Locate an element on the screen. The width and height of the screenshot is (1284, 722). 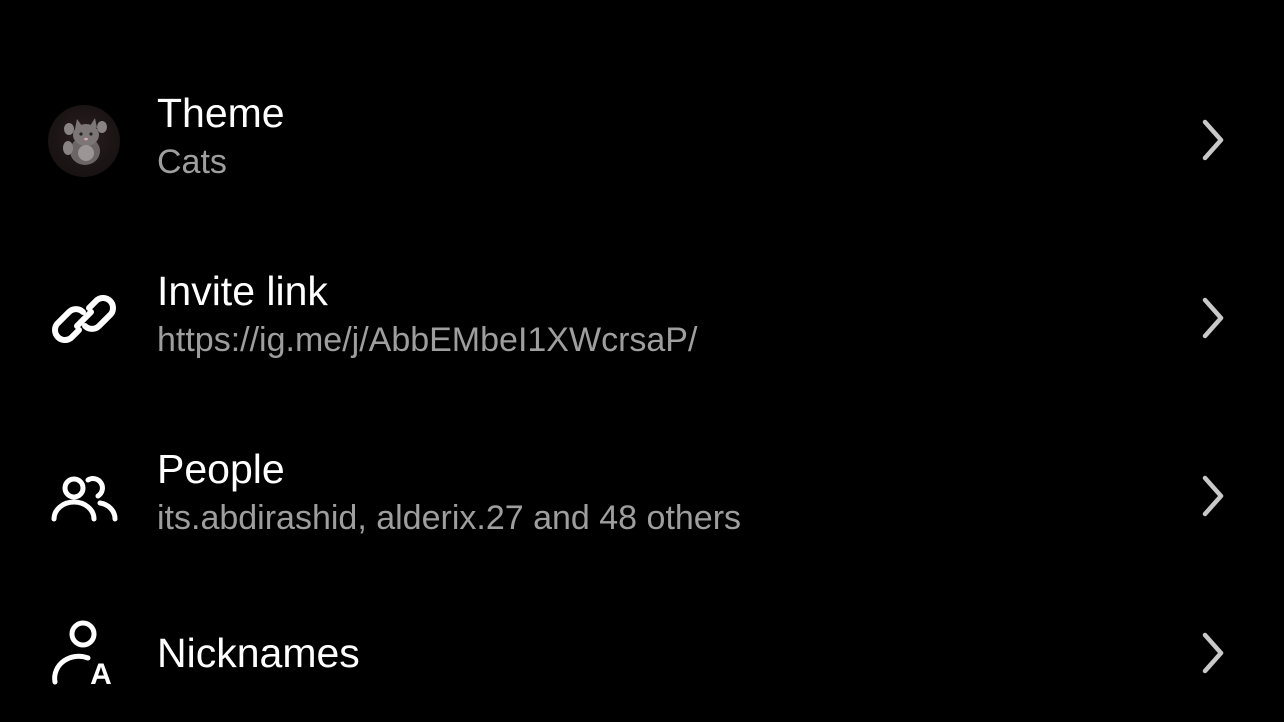
theme-subtitle: Cats is located at coordinates (192, 162).